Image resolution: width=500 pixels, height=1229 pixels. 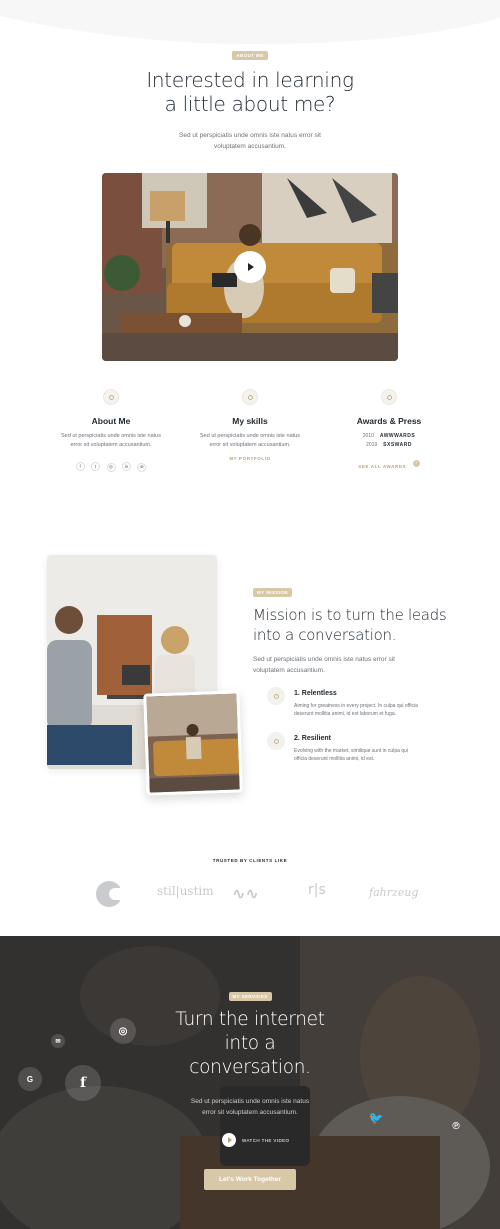 What do you see at coordinates (250, 146) in the screenshot?
I see `about-subtitle-line2: voluptatem accusantium.` at bounding box center [250, 146].